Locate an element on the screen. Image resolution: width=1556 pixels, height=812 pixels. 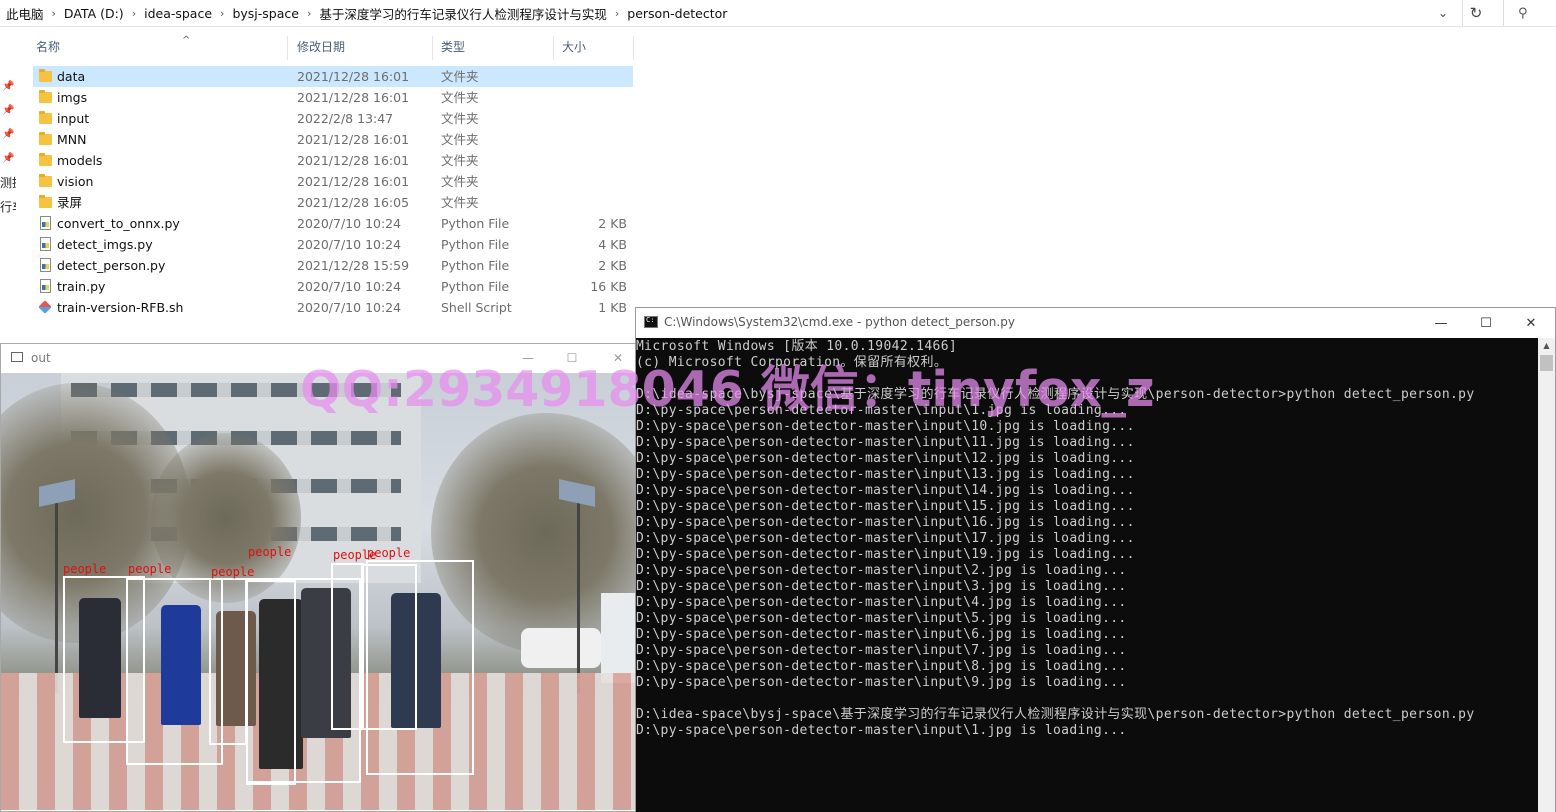
scrollbar-thumb is located at coordinates (1546, 363).